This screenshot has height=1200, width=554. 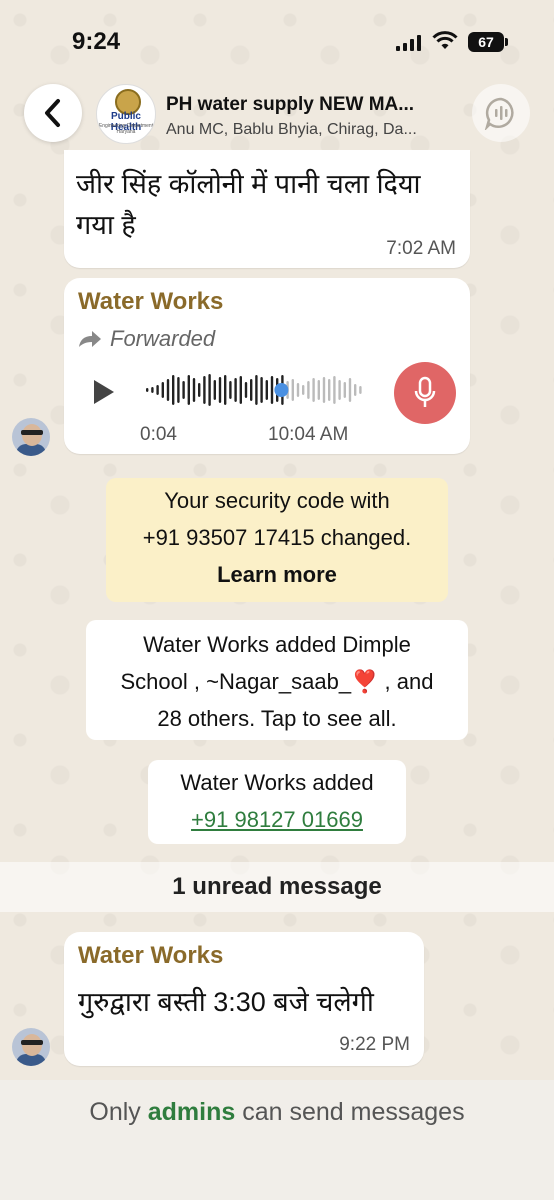 I want to click on notice-line: 28 others. Tap to see all., so click(x=277, y=718).